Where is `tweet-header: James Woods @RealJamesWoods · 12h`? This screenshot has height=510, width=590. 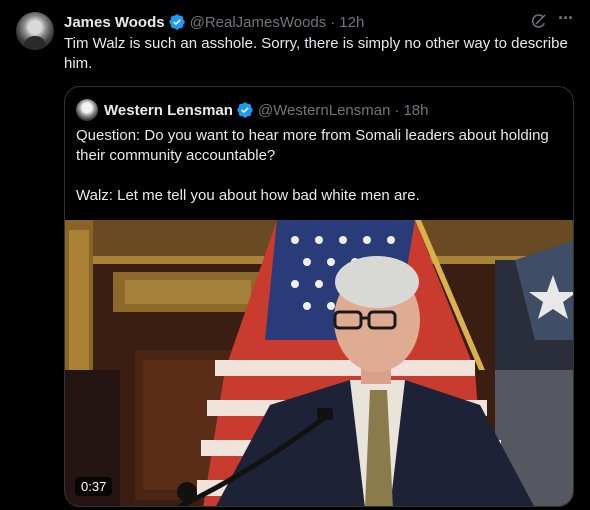 tweet-header: James Woods @RealJamesWoods · 12h is located at coordinates (214, 22).